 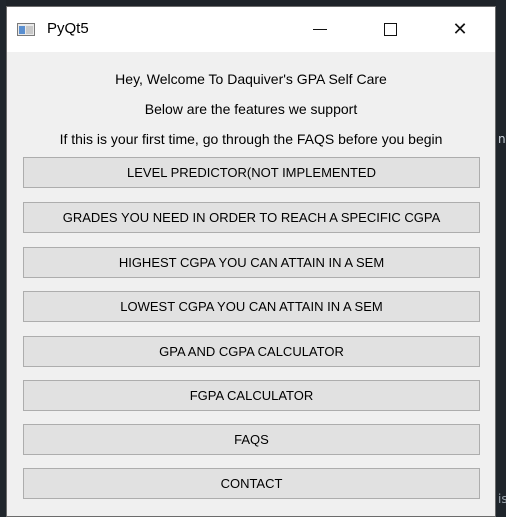 What do you see at coordinates (502, 499) in the screenshot?
I see `background-text-fragment: is` at bounding box center [502, 499].